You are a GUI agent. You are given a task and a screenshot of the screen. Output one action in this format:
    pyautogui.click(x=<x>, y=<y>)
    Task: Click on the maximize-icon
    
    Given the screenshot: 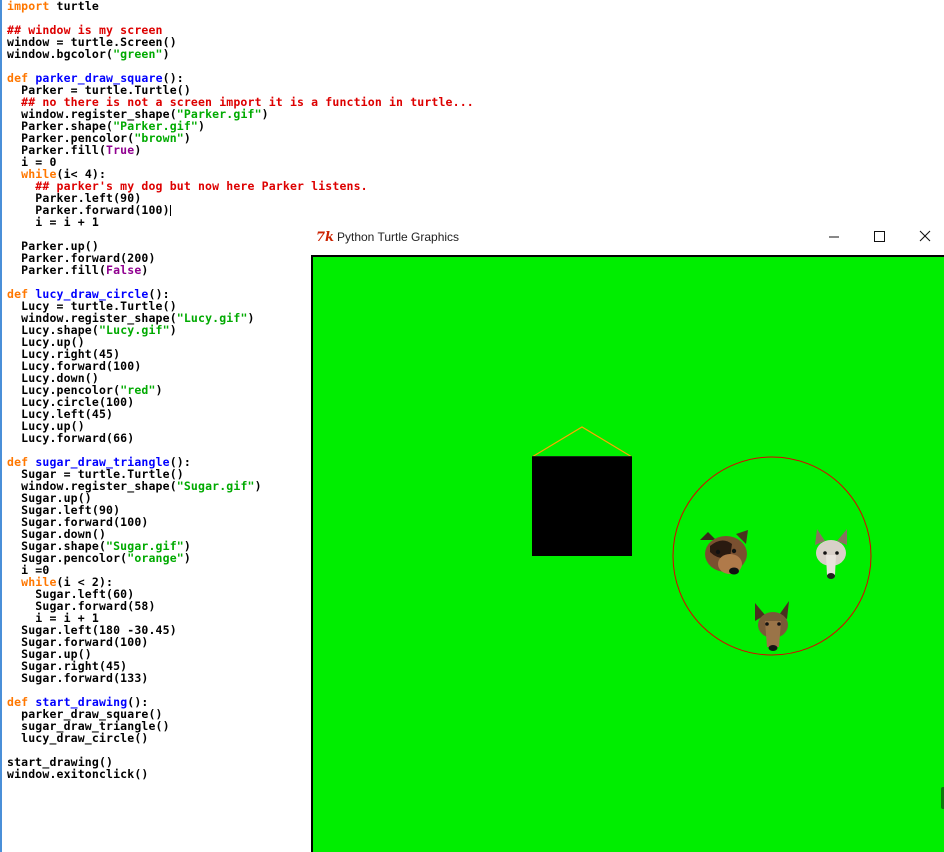 What is the action you would take?
    pyautogui.click(x=879, y=236)
    